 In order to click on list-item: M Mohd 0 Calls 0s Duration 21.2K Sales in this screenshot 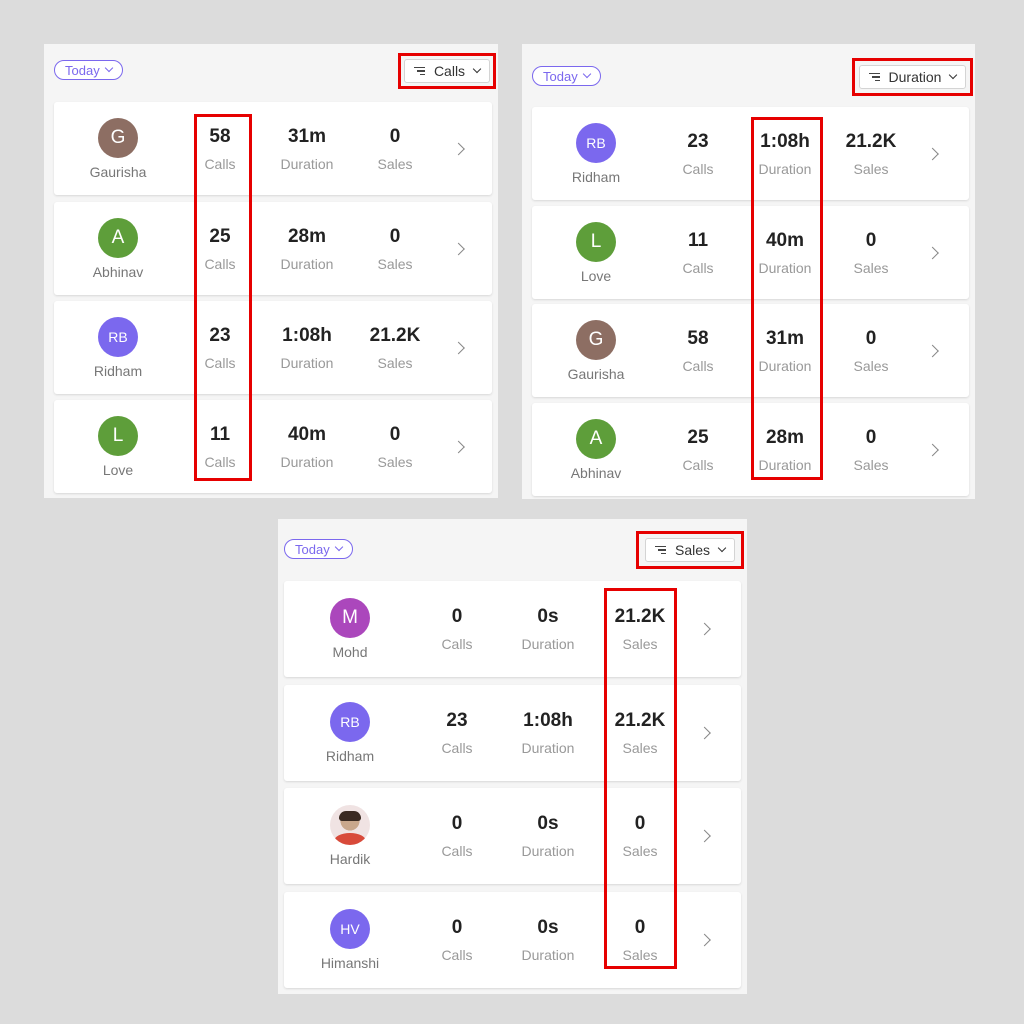, I will do `click(512, 629)`.